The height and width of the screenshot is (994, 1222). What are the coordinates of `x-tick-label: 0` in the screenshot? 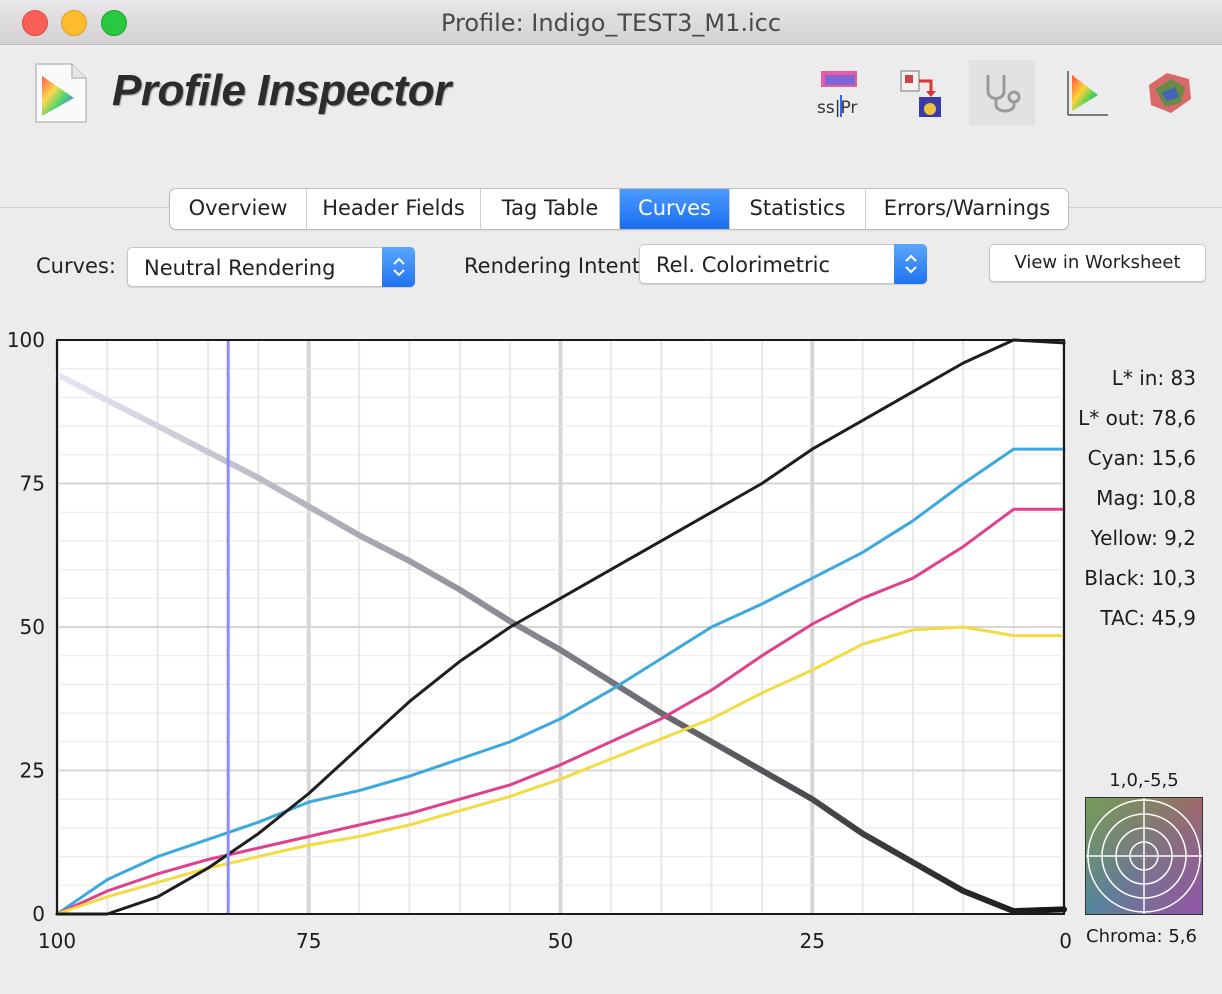 It's located at (1065, 941).